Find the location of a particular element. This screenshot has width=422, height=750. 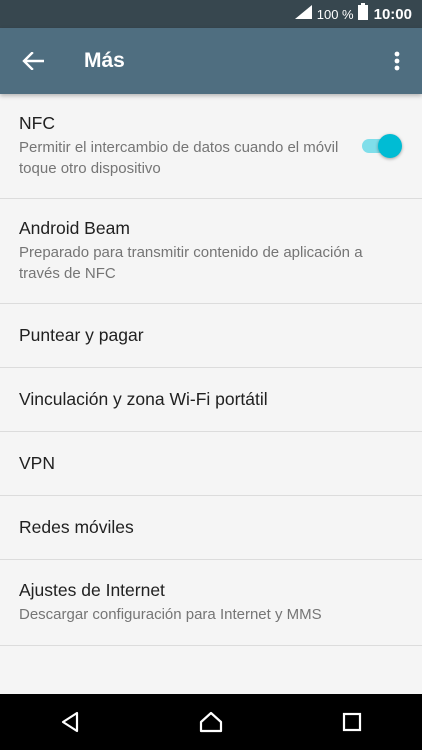

more-options-button is located at coordinates (397, 61).